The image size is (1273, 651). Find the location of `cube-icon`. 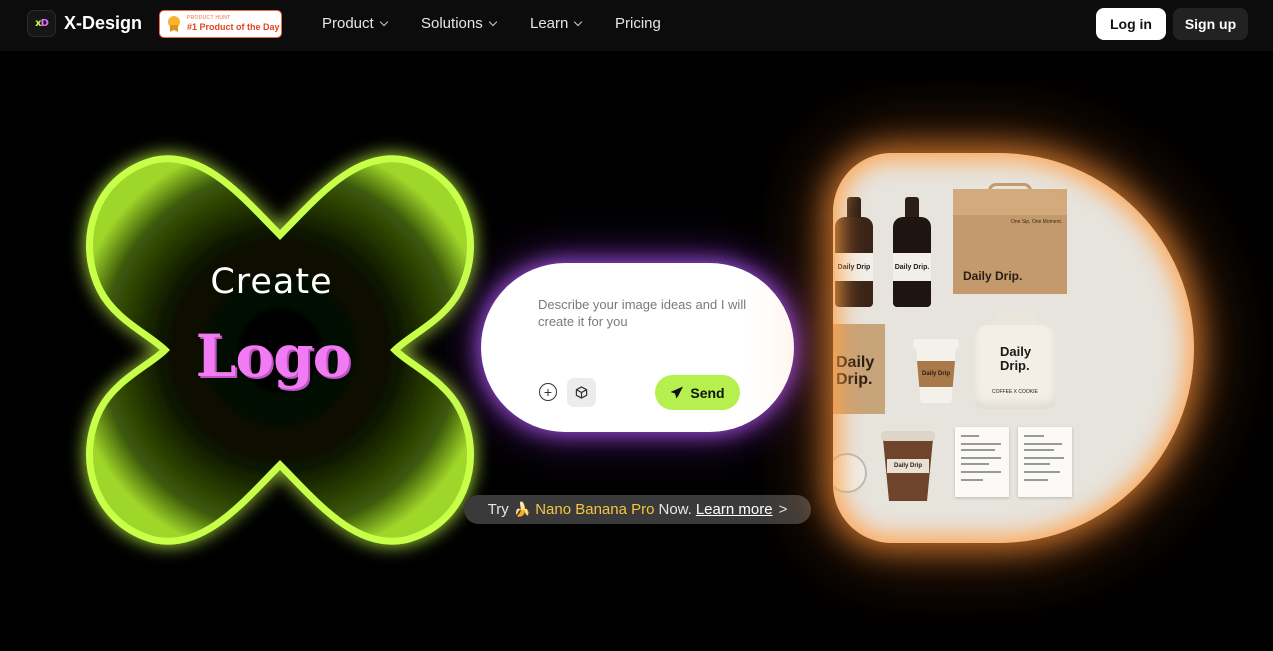

cube-icon is located at coordinates (581, 392).